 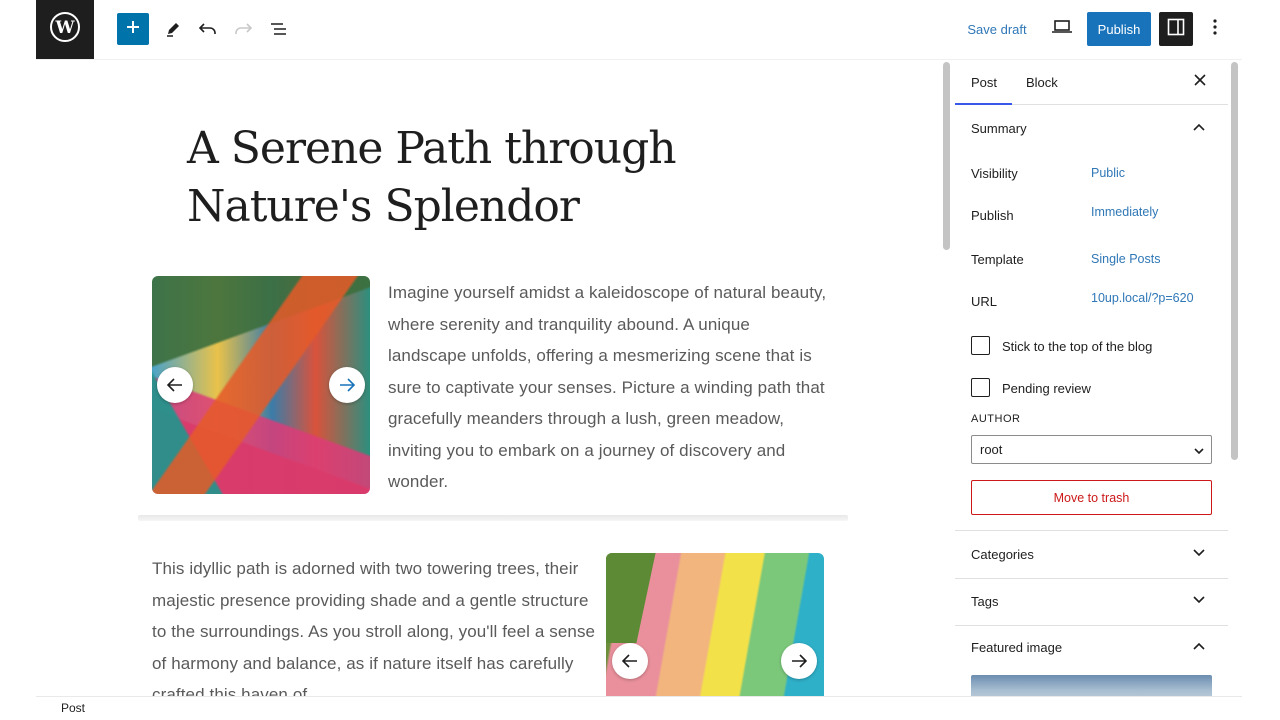 What do you see at coordinates (946, 156) in the screenshot?
I see `canvas-scrollbar` at bounding box center [946, 156].